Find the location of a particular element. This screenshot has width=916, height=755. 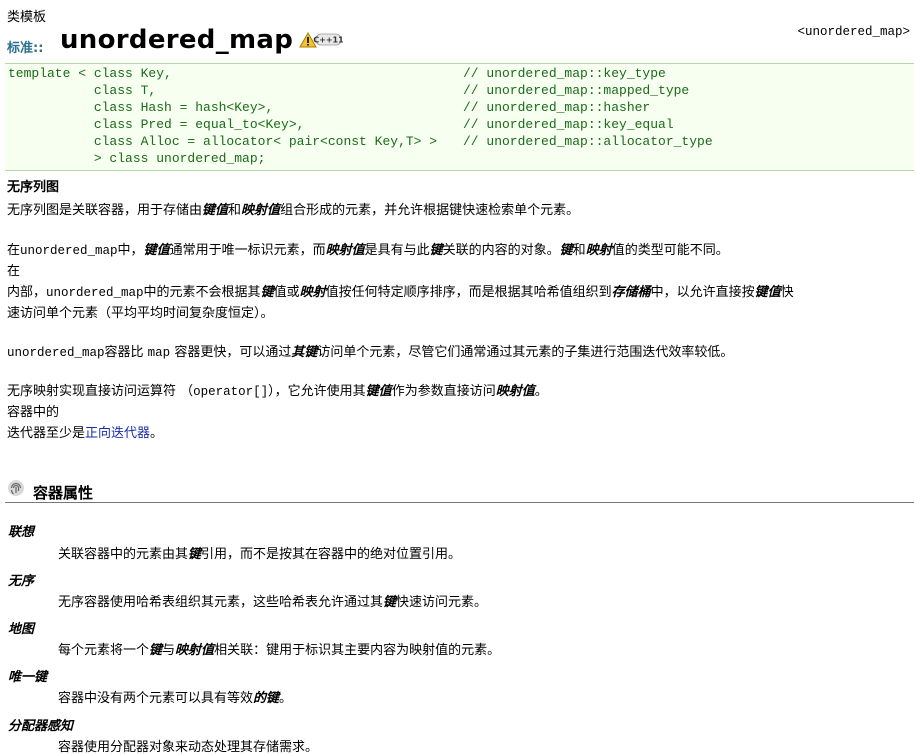

svg-text: C++11 is located at coordinates (328, 40).